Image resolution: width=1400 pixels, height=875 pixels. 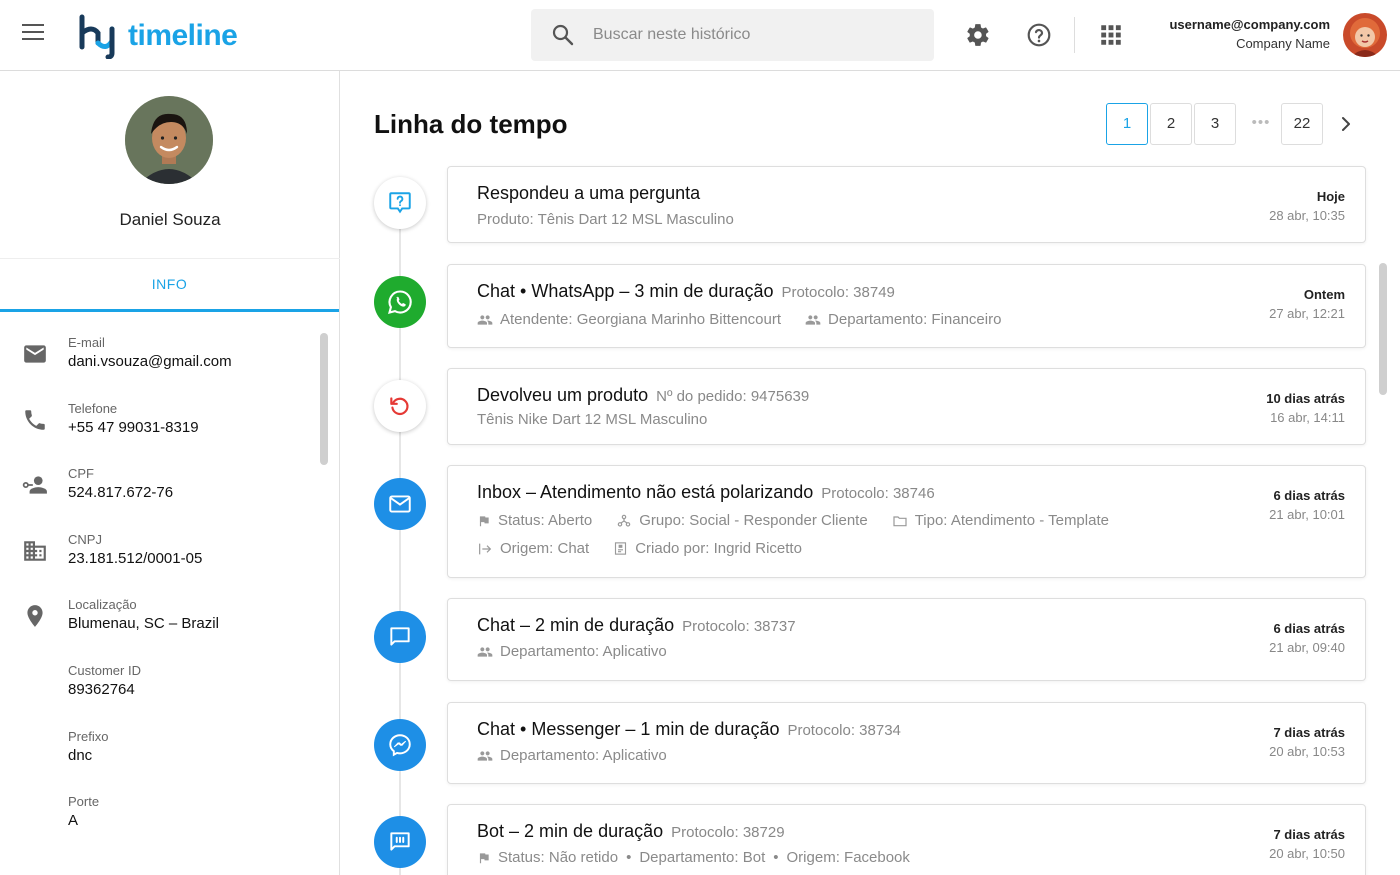 What do you see at coordinates (143, 624) in the screenshot?
I see `field-value: Blumenau, SC – Brazil` at bounding box center [143, 624].